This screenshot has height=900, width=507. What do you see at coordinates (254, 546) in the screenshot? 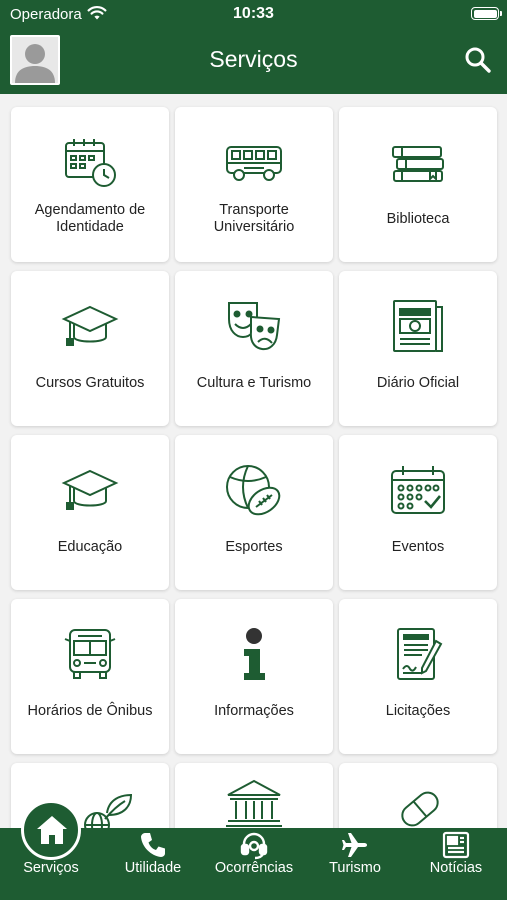
I see `service-label: Esportes` at bounding box center [254, 546].